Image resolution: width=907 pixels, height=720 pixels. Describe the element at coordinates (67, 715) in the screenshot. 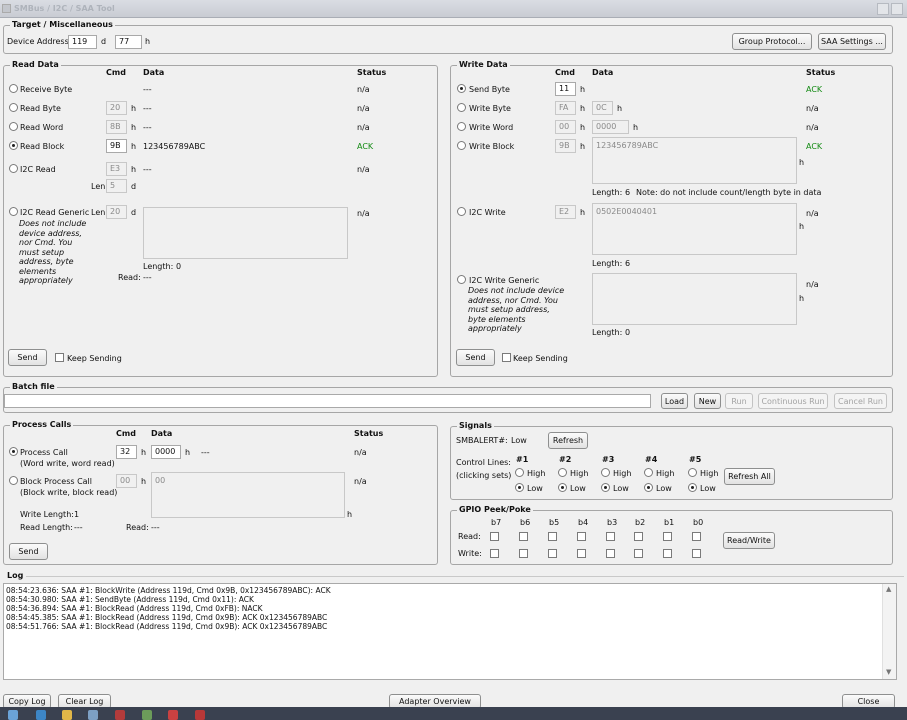

I see `folder-icon` at that location.